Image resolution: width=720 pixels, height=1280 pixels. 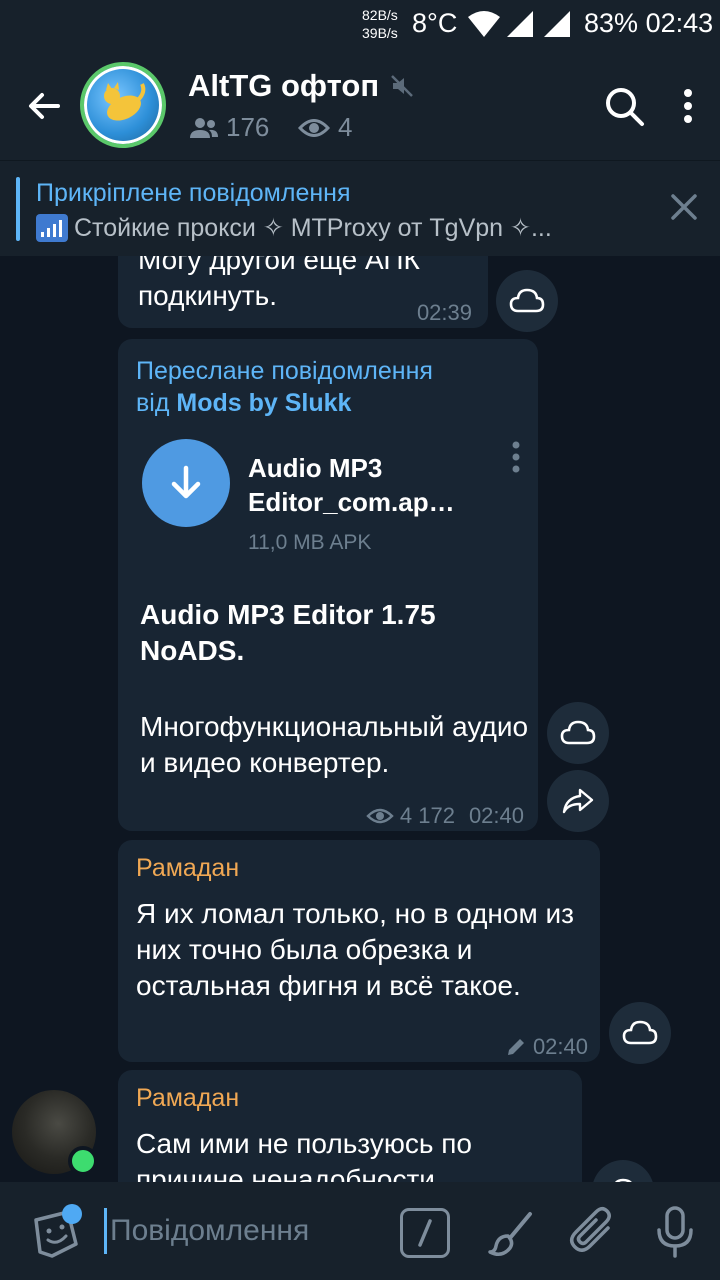 I want to click on bot-commands-button, so click(x=425, y=1233).